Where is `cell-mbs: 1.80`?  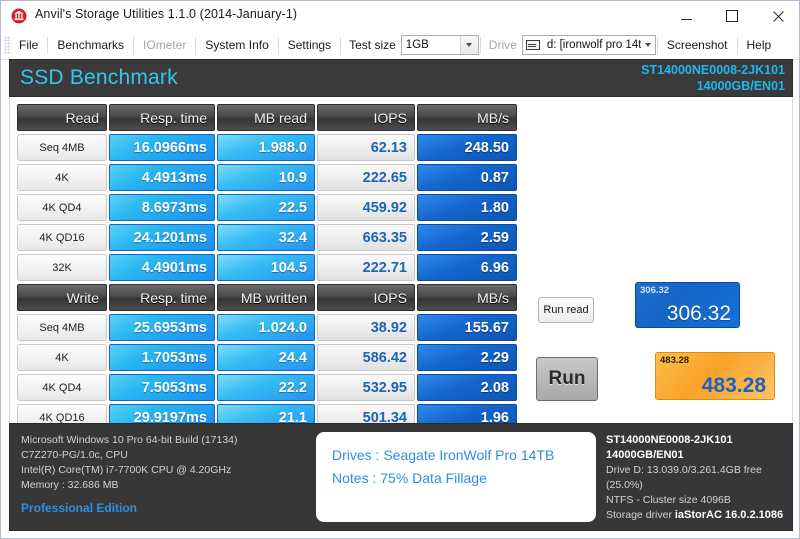 cell-mbs: 1.80 is located at coordinates (467, 207).